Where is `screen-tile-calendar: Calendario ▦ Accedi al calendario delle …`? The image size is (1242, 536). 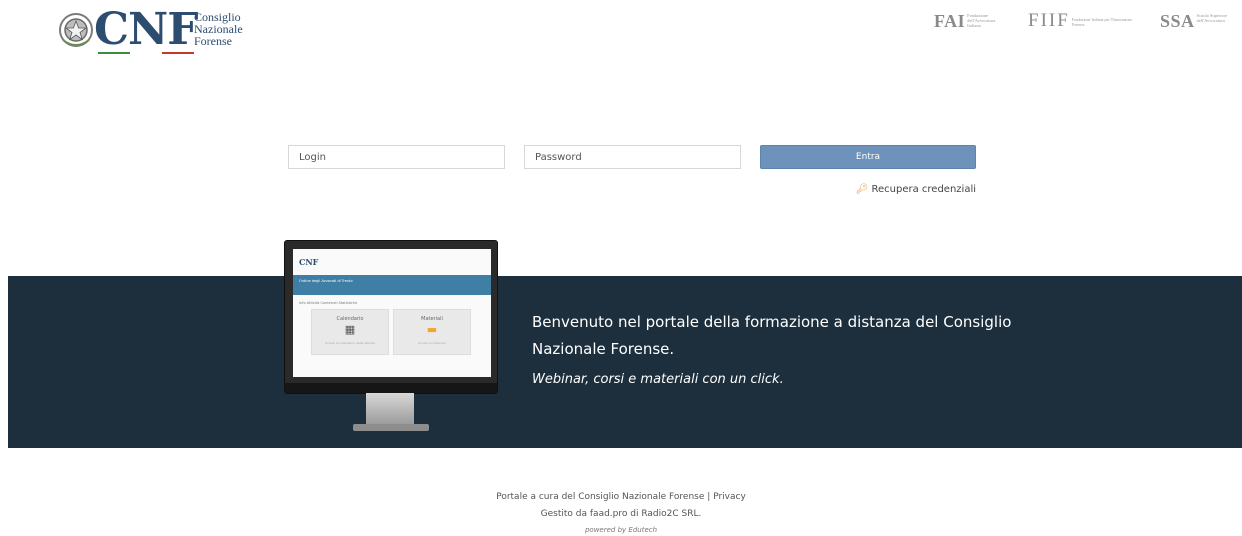 screen-tile-calendar: Calendario ▦ Accedi al calendario delle … is located at coordinates (350, 332).